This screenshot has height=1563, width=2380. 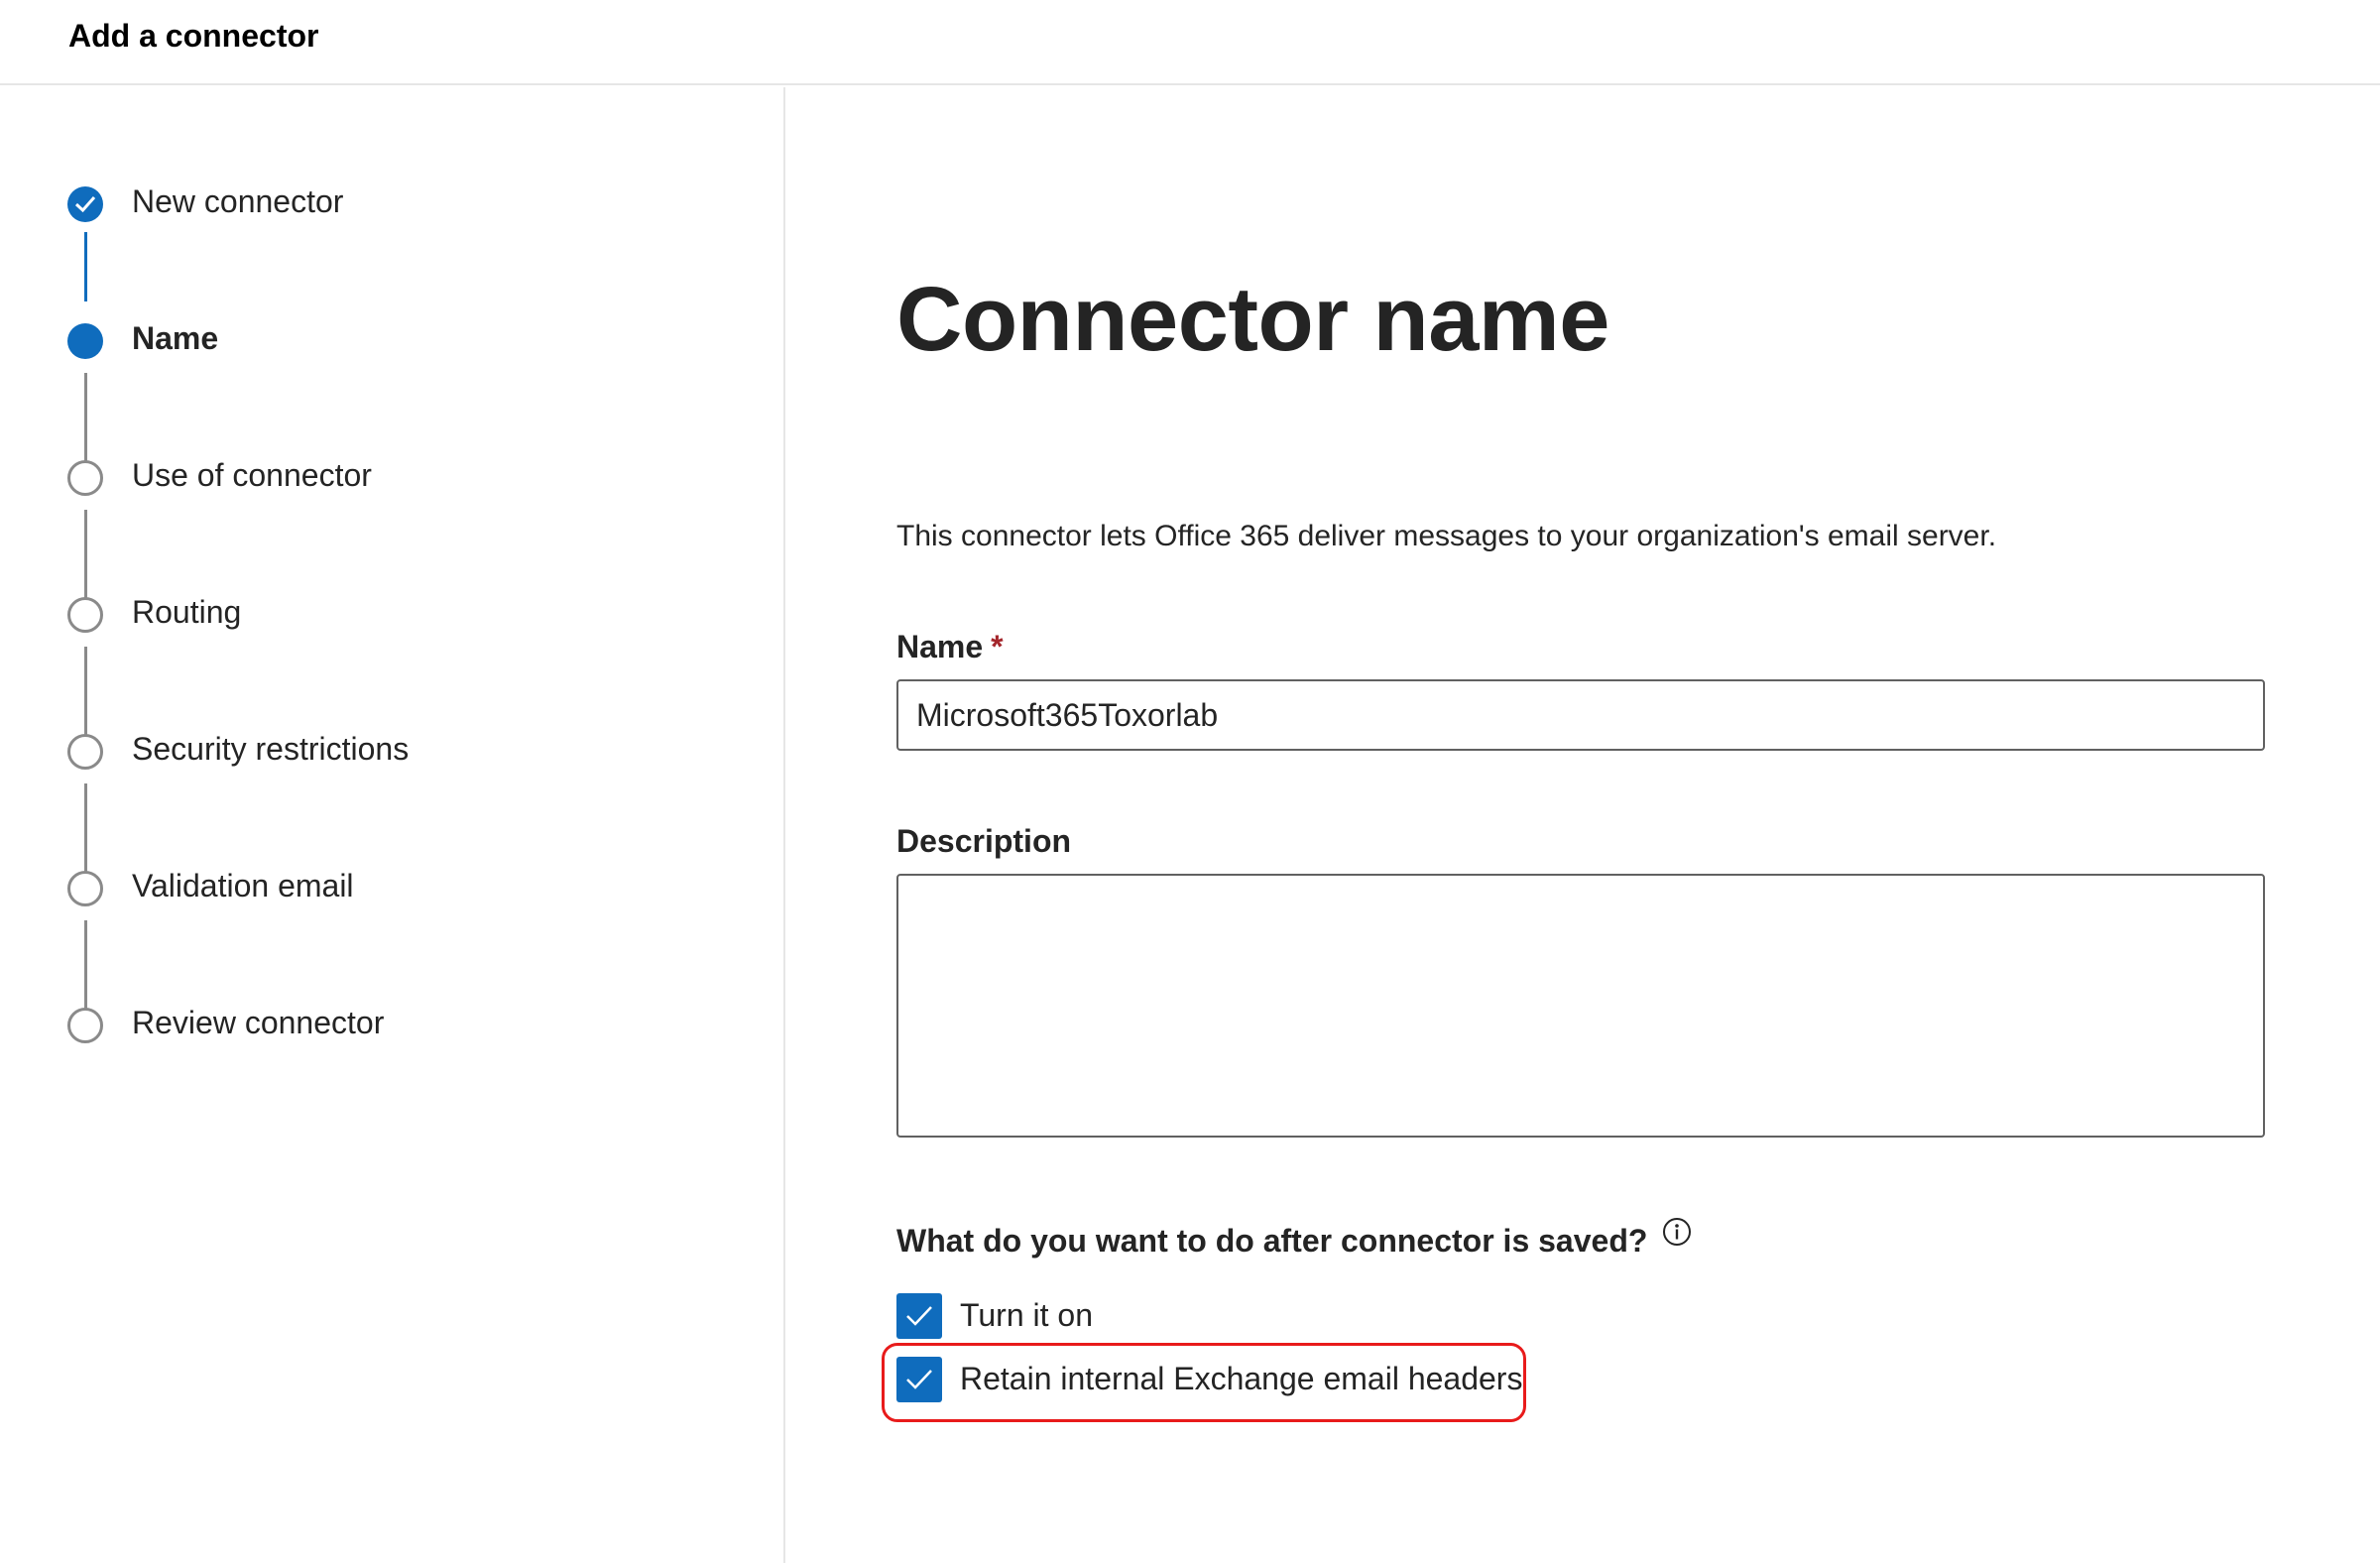 I want to click on description-textarea, so click(x=1580, y=1006).